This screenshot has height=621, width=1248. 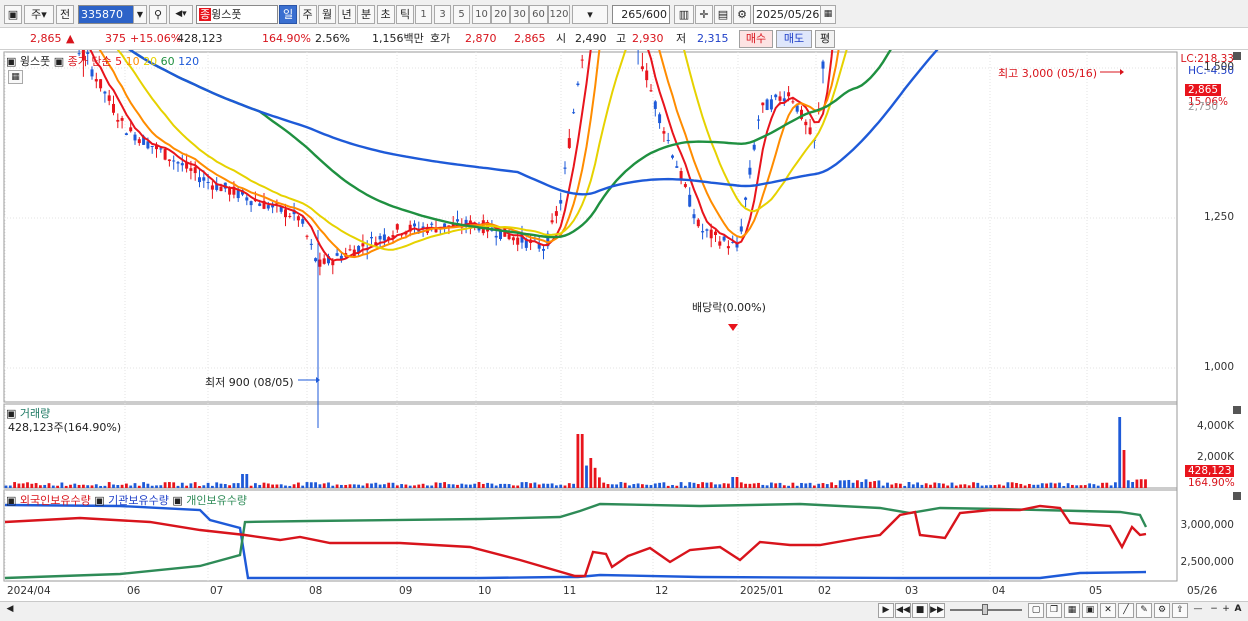 I want to click on code-dropdown-icon: ▼, so click(x=140, y=14).